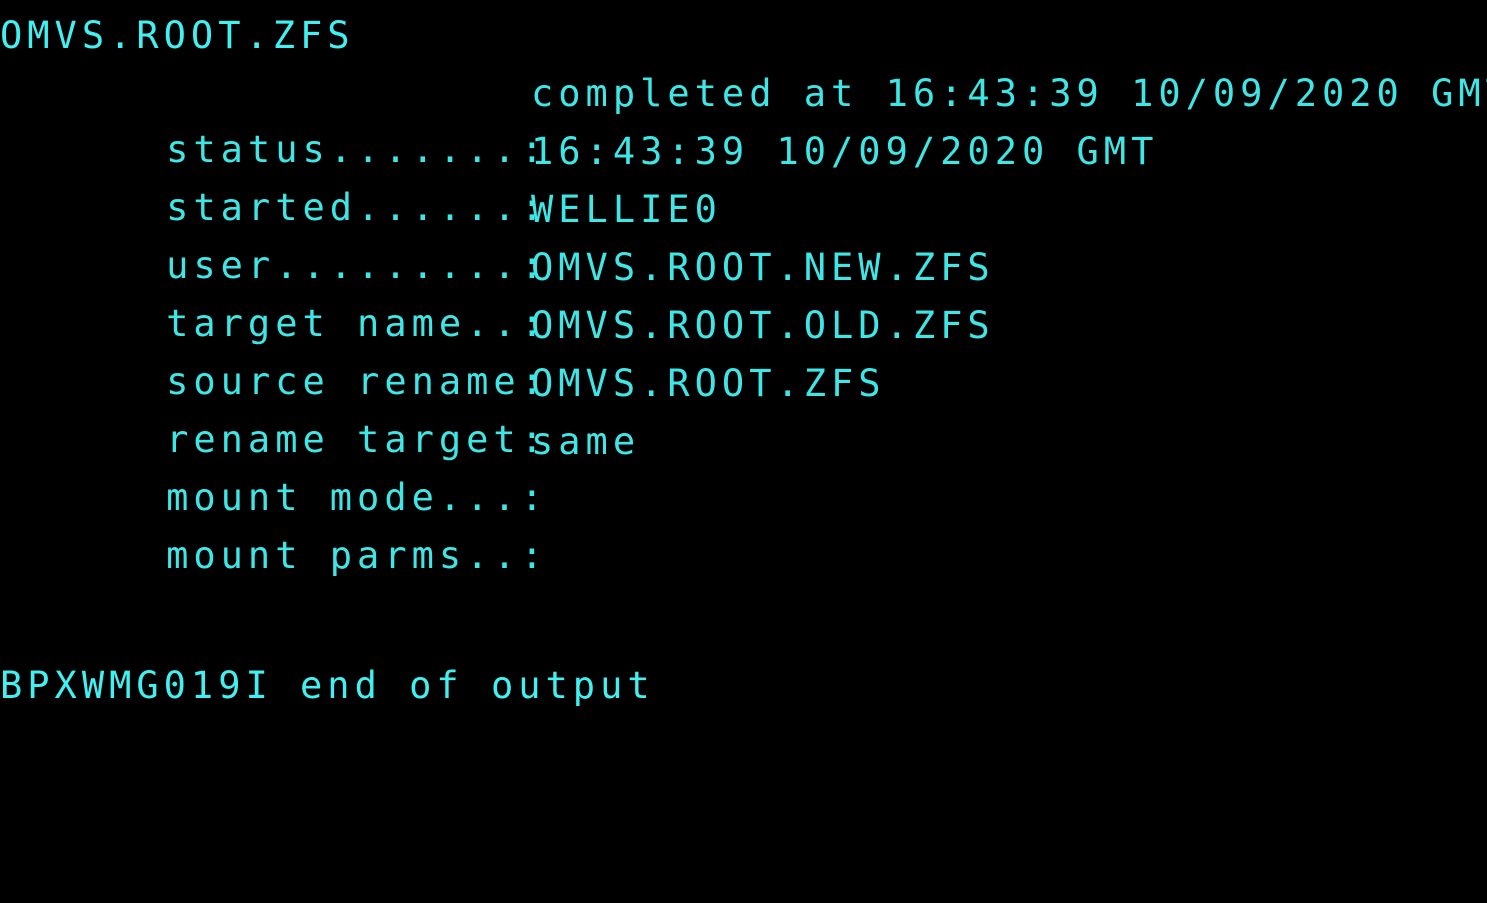 The image size is (1487, 903). I want to click on field-value-target-name: OMVS.ROOT.NEW.ZFS, so click(763, 267).